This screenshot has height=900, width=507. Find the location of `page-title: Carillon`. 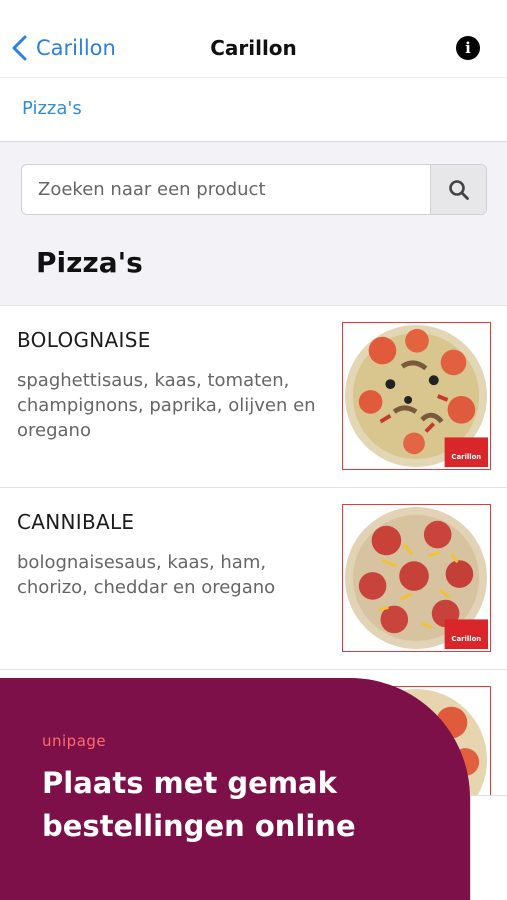

page-title: Carillon is located at coordinates (253, 48).